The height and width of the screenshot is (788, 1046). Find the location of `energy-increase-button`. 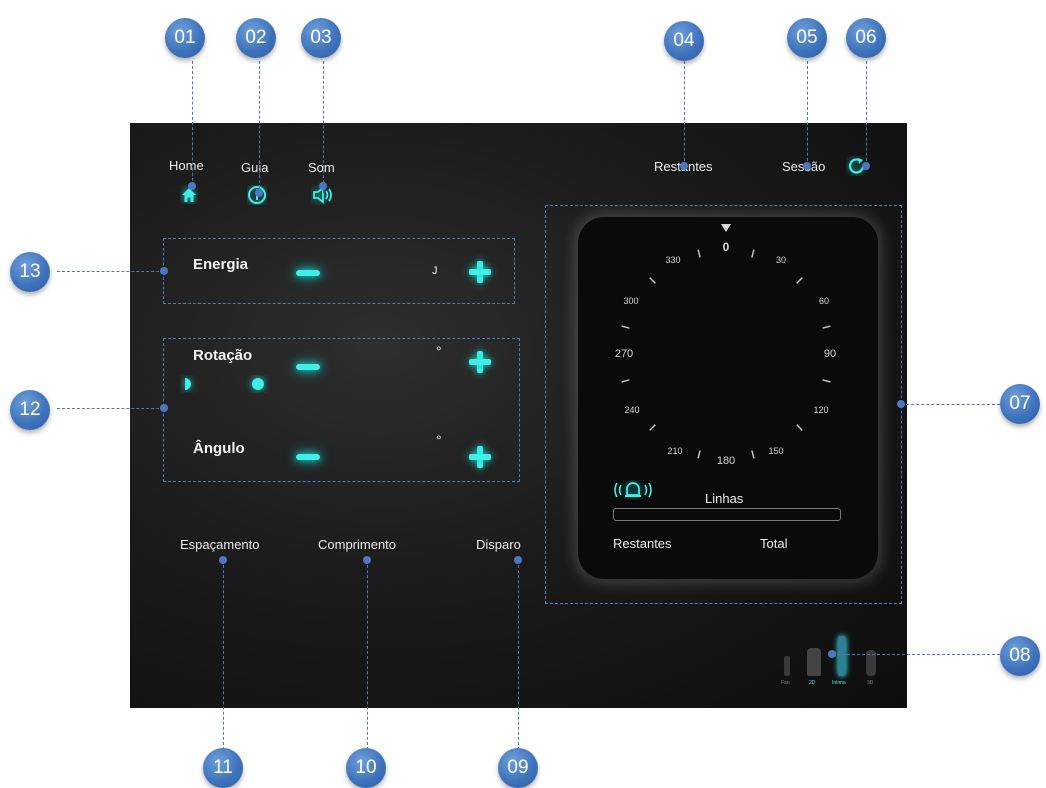

energy-increase-button is located at coordinates (480, 272).